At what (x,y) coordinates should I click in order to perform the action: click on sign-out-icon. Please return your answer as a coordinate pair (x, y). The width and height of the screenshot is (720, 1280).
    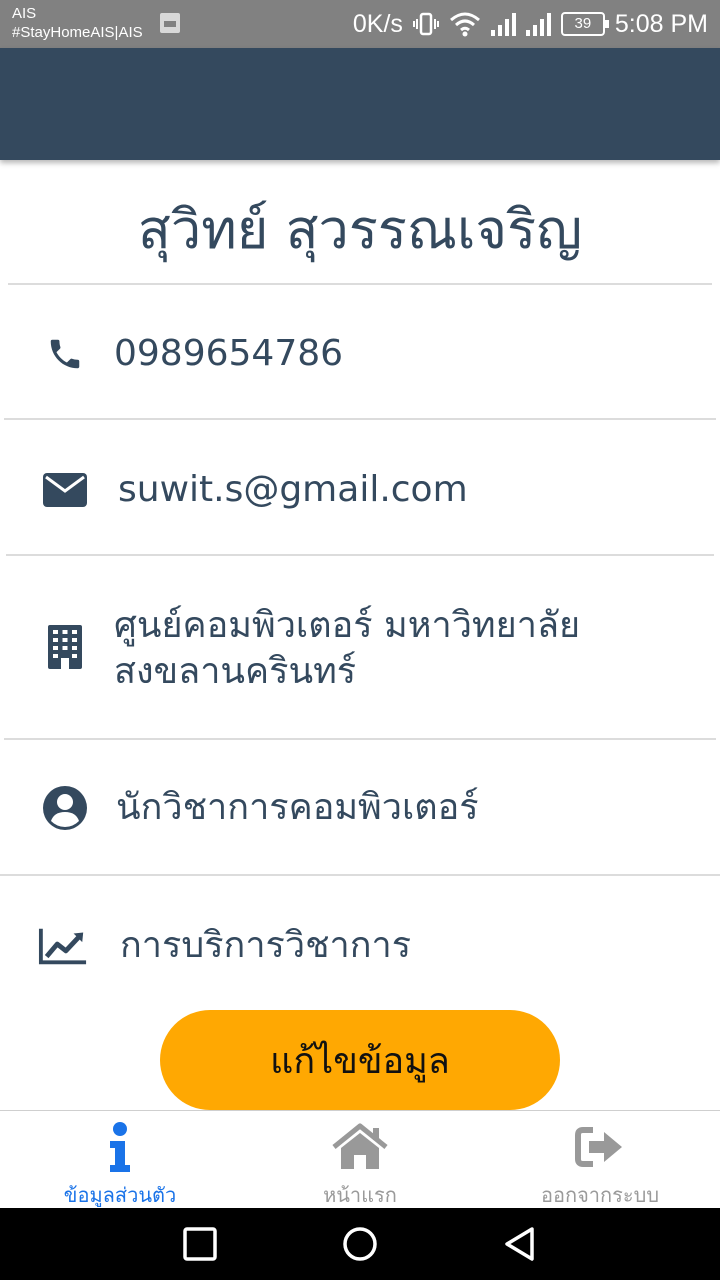
    Looking at the image, I should click on (600, 1147).